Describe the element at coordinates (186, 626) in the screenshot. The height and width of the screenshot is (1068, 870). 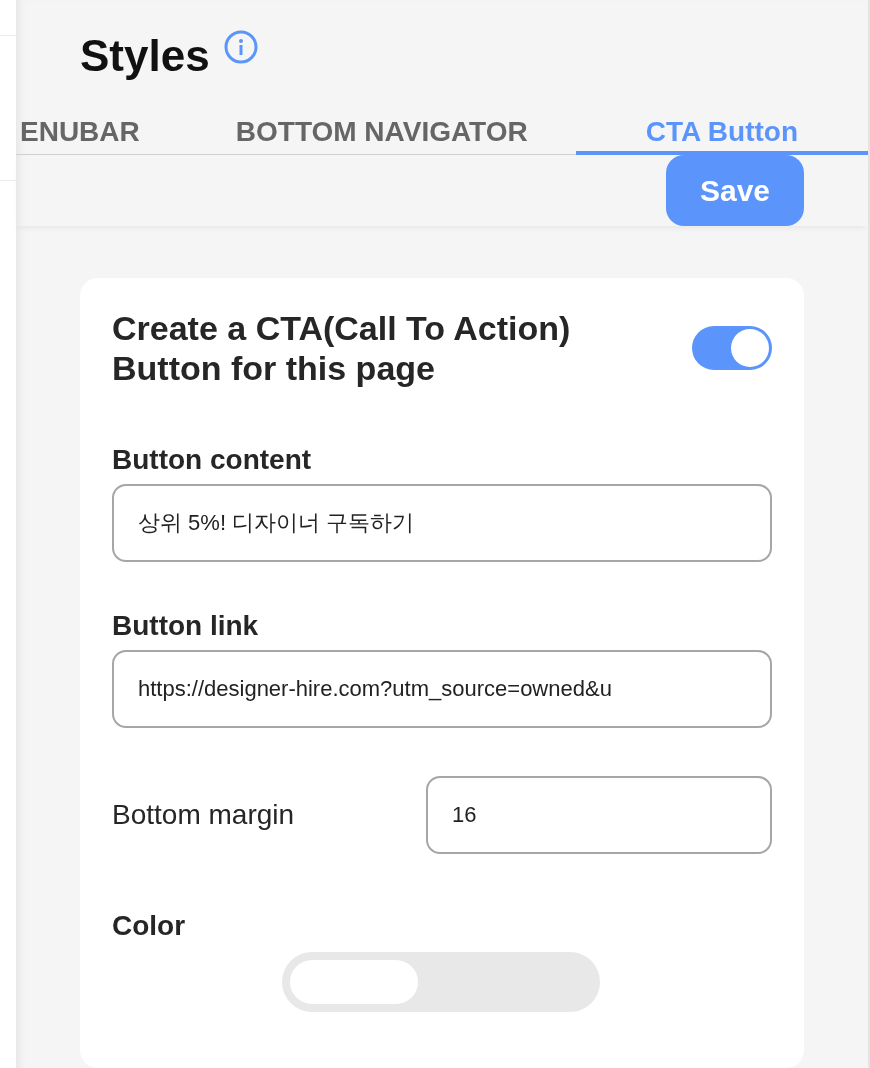
I see `field-label: Button link` at that location.